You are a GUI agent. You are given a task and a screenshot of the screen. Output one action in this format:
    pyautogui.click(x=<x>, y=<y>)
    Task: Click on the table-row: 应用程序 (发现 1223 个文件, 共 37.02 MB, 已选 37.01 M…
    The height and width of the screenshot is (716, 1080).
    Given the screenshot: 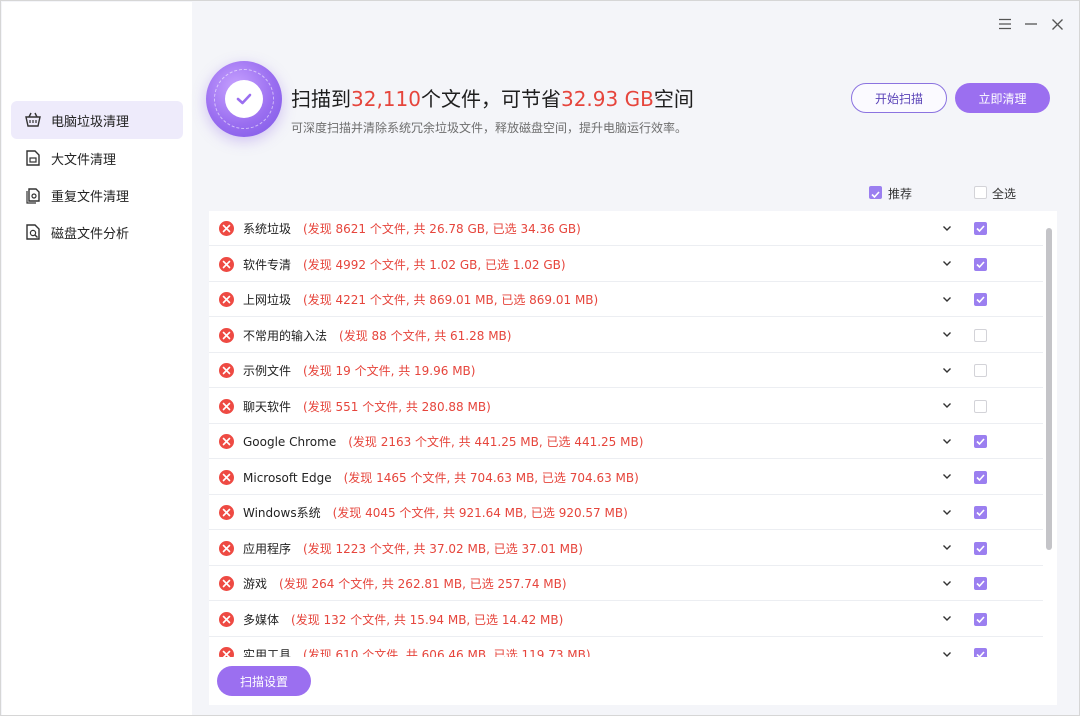 What is the action you would take?
    pyautogui.click(x=626, y=548)
    